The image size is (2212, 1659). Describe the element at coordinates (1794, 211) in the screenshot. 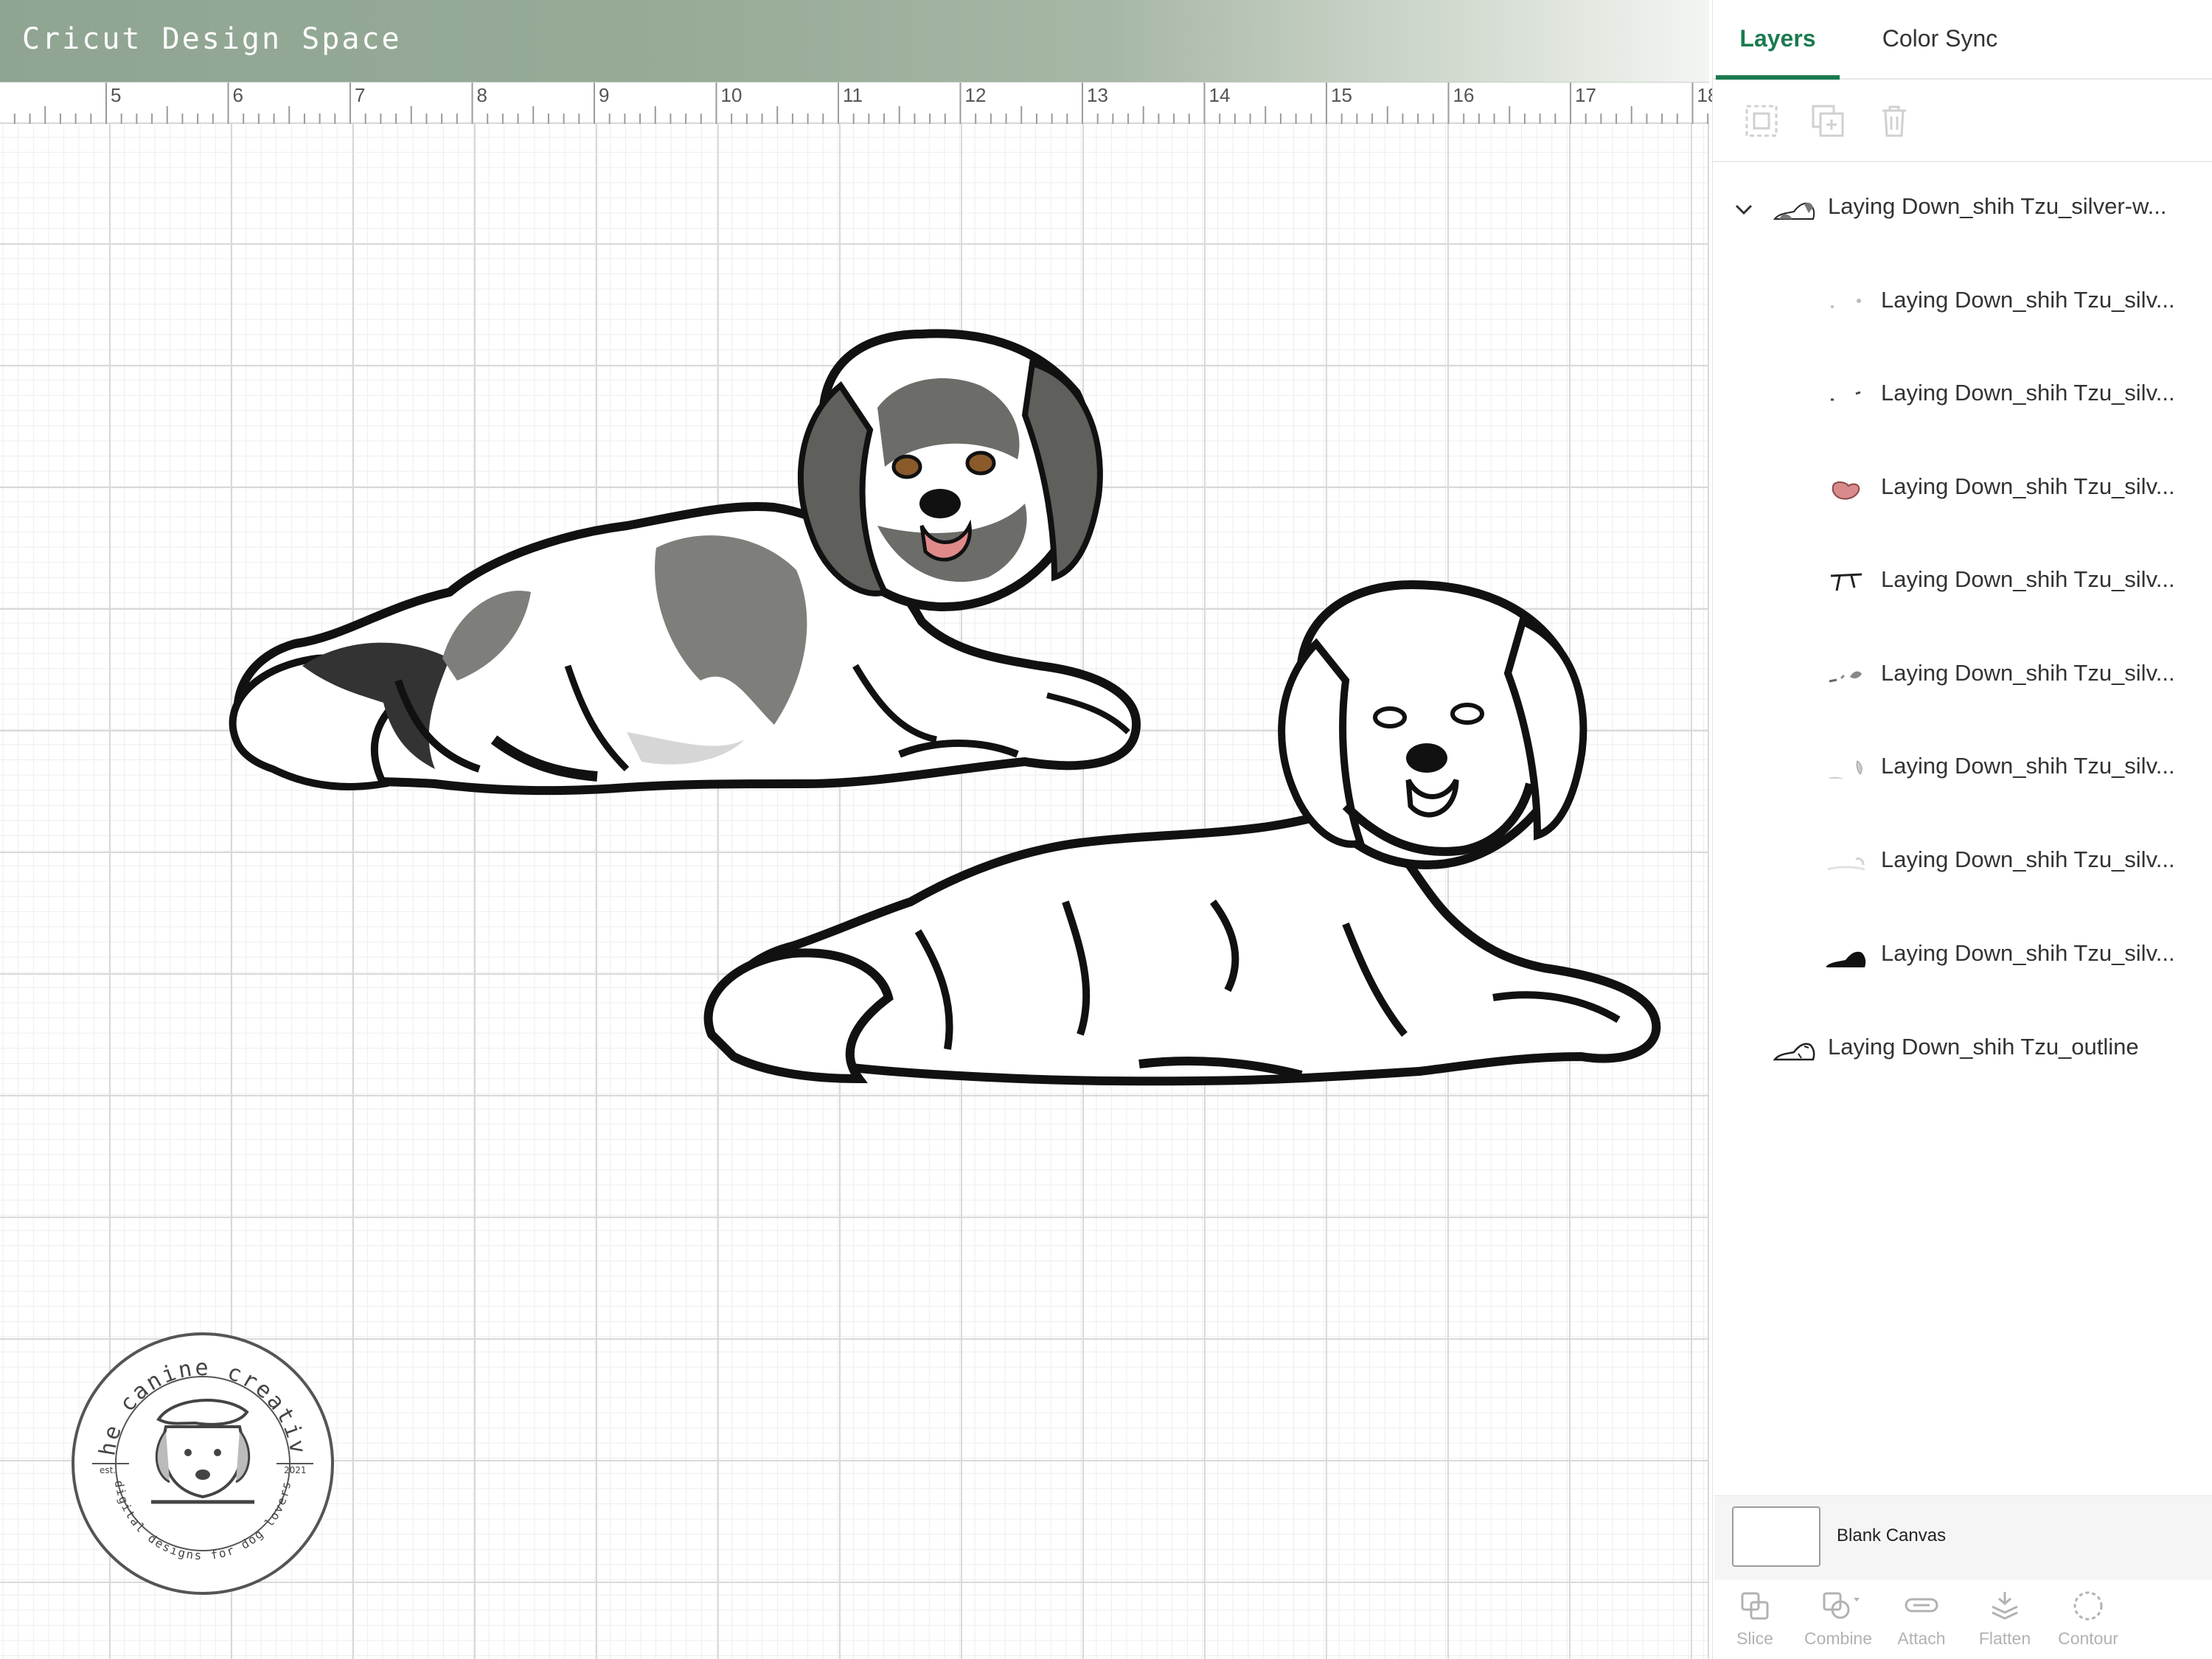

I see `dog-thumb-icon` at that location.